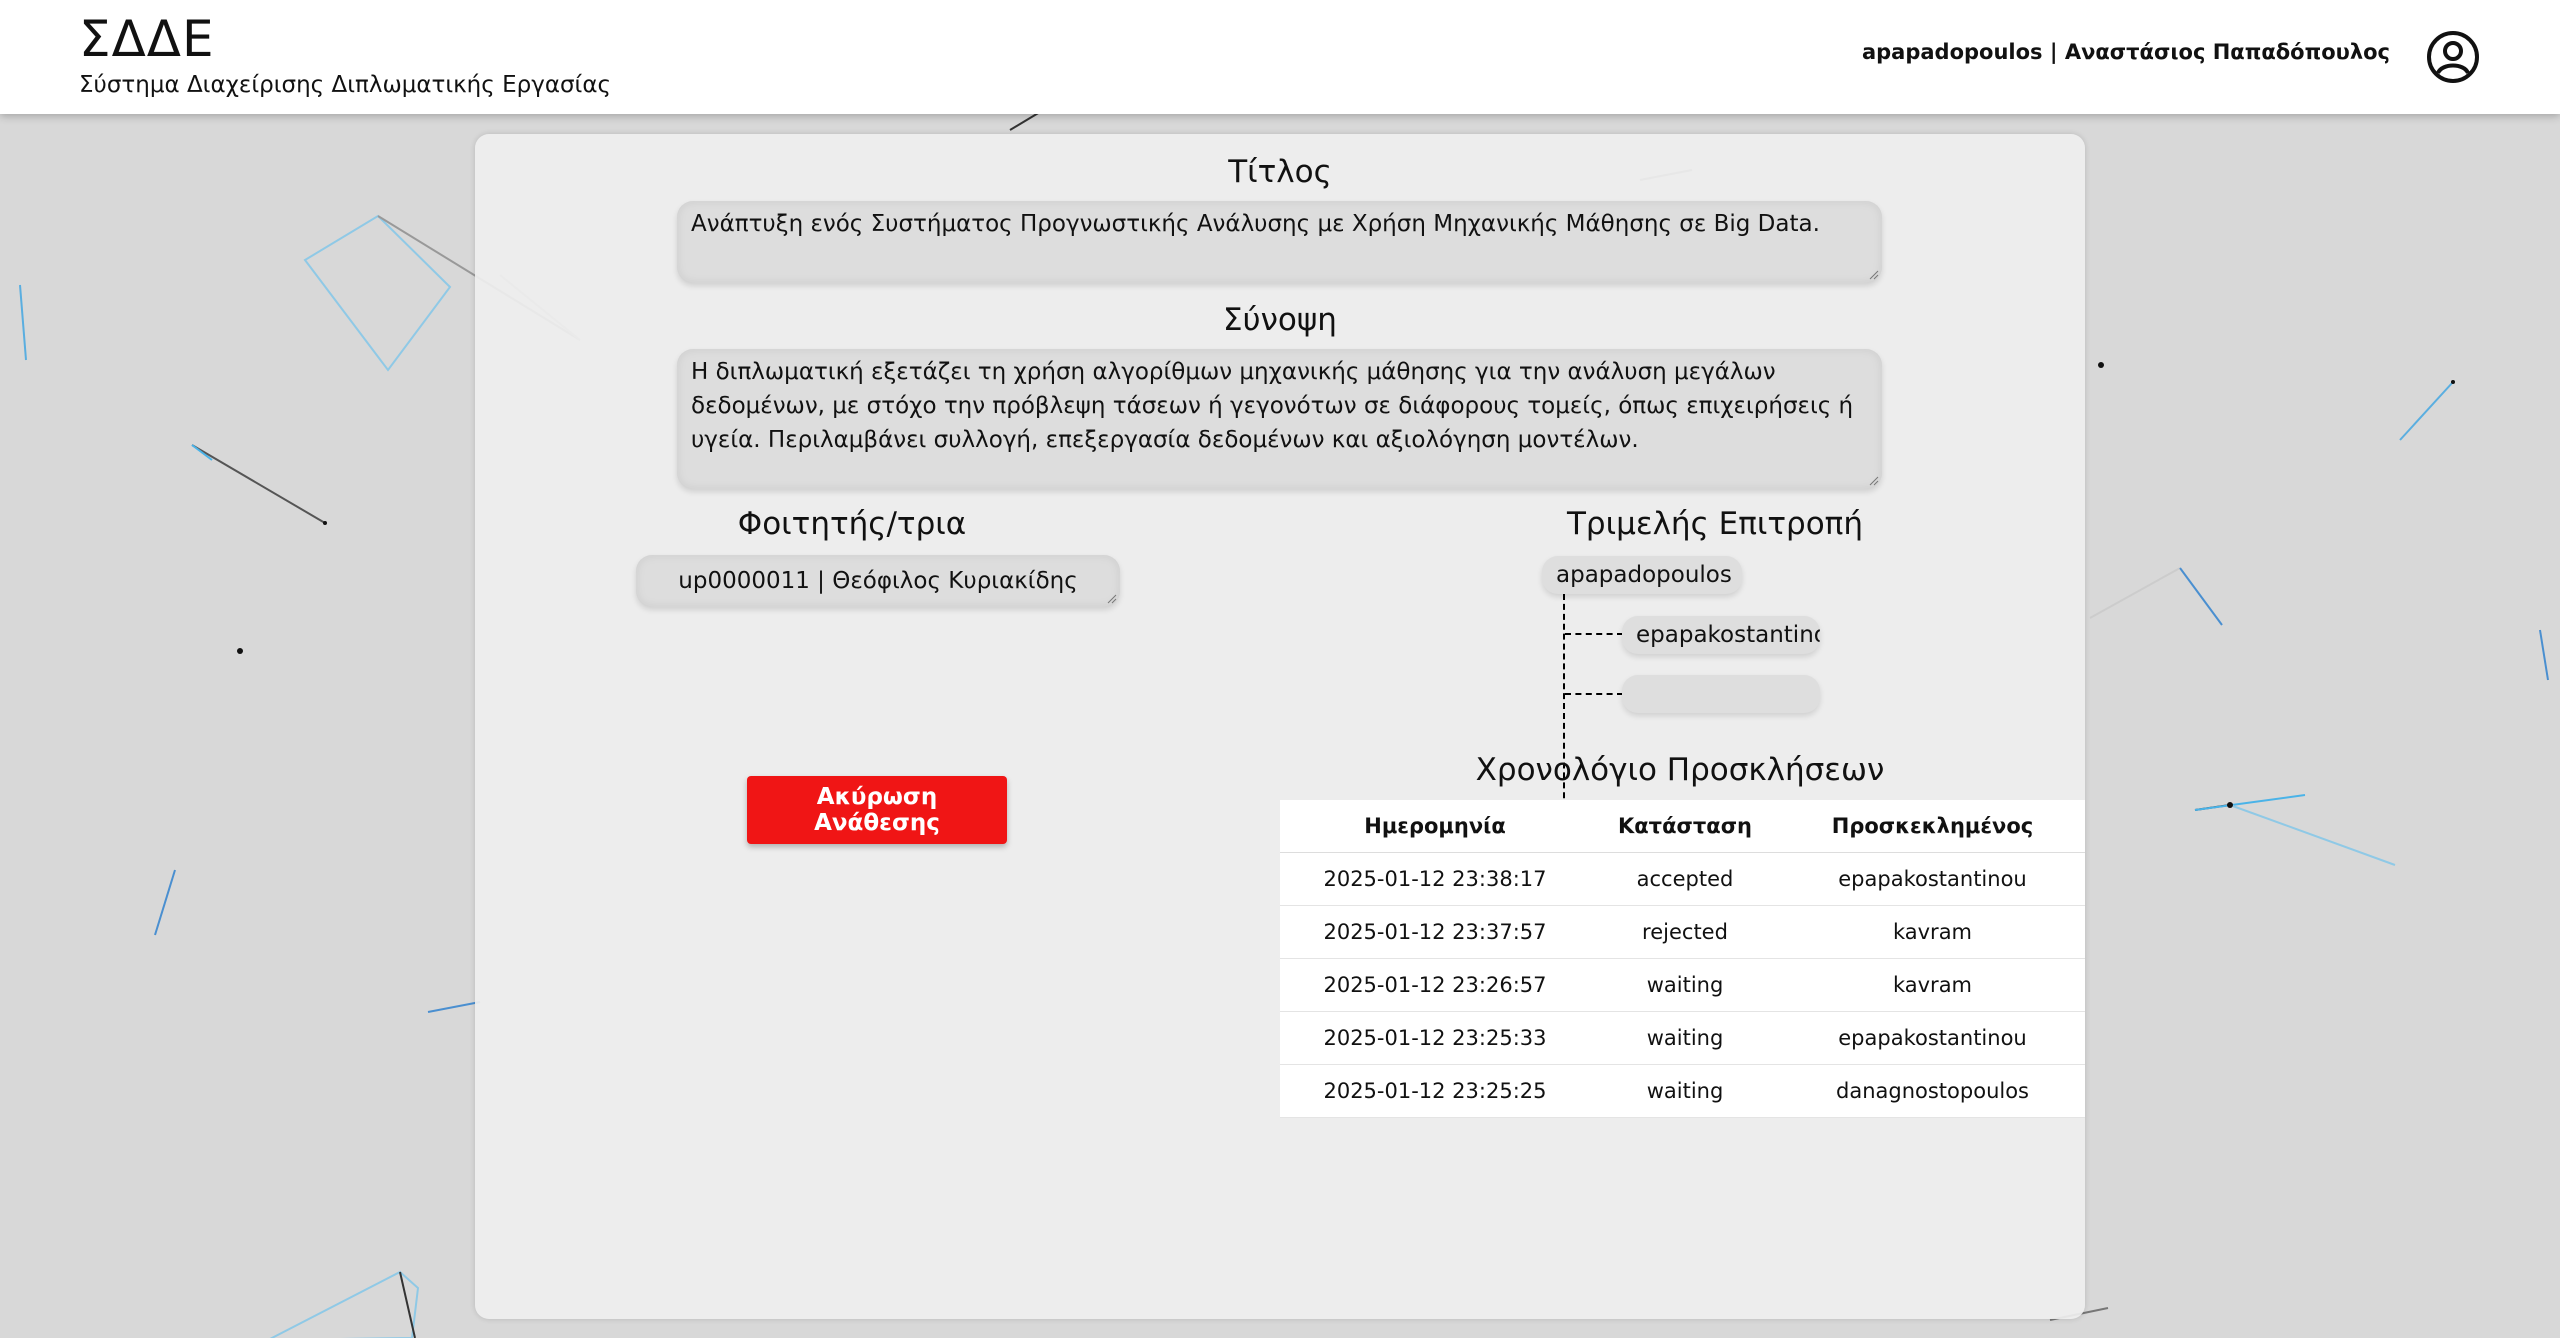 This screenshot has width=2560, height=1338. Describe the element at coordinates (1685, 932) in the screenshot. I see `row-status: rejected` at that location.